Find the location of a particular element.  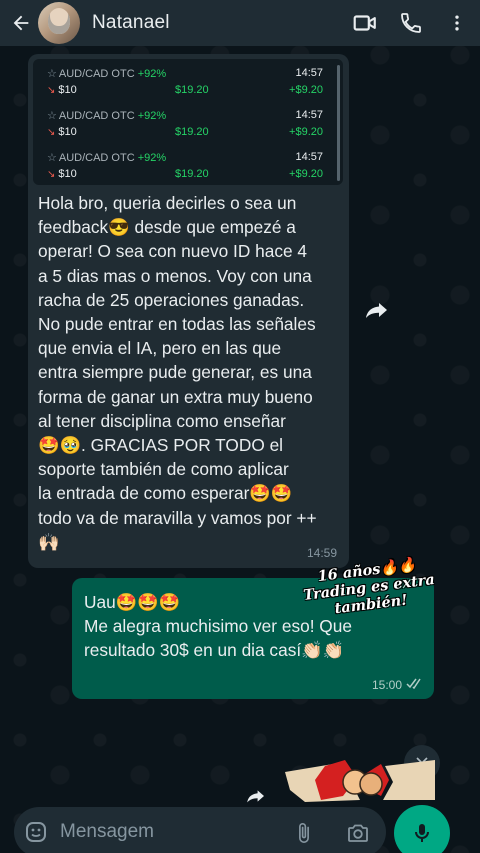

image-scrollbar is located at coordinates (338, 123).